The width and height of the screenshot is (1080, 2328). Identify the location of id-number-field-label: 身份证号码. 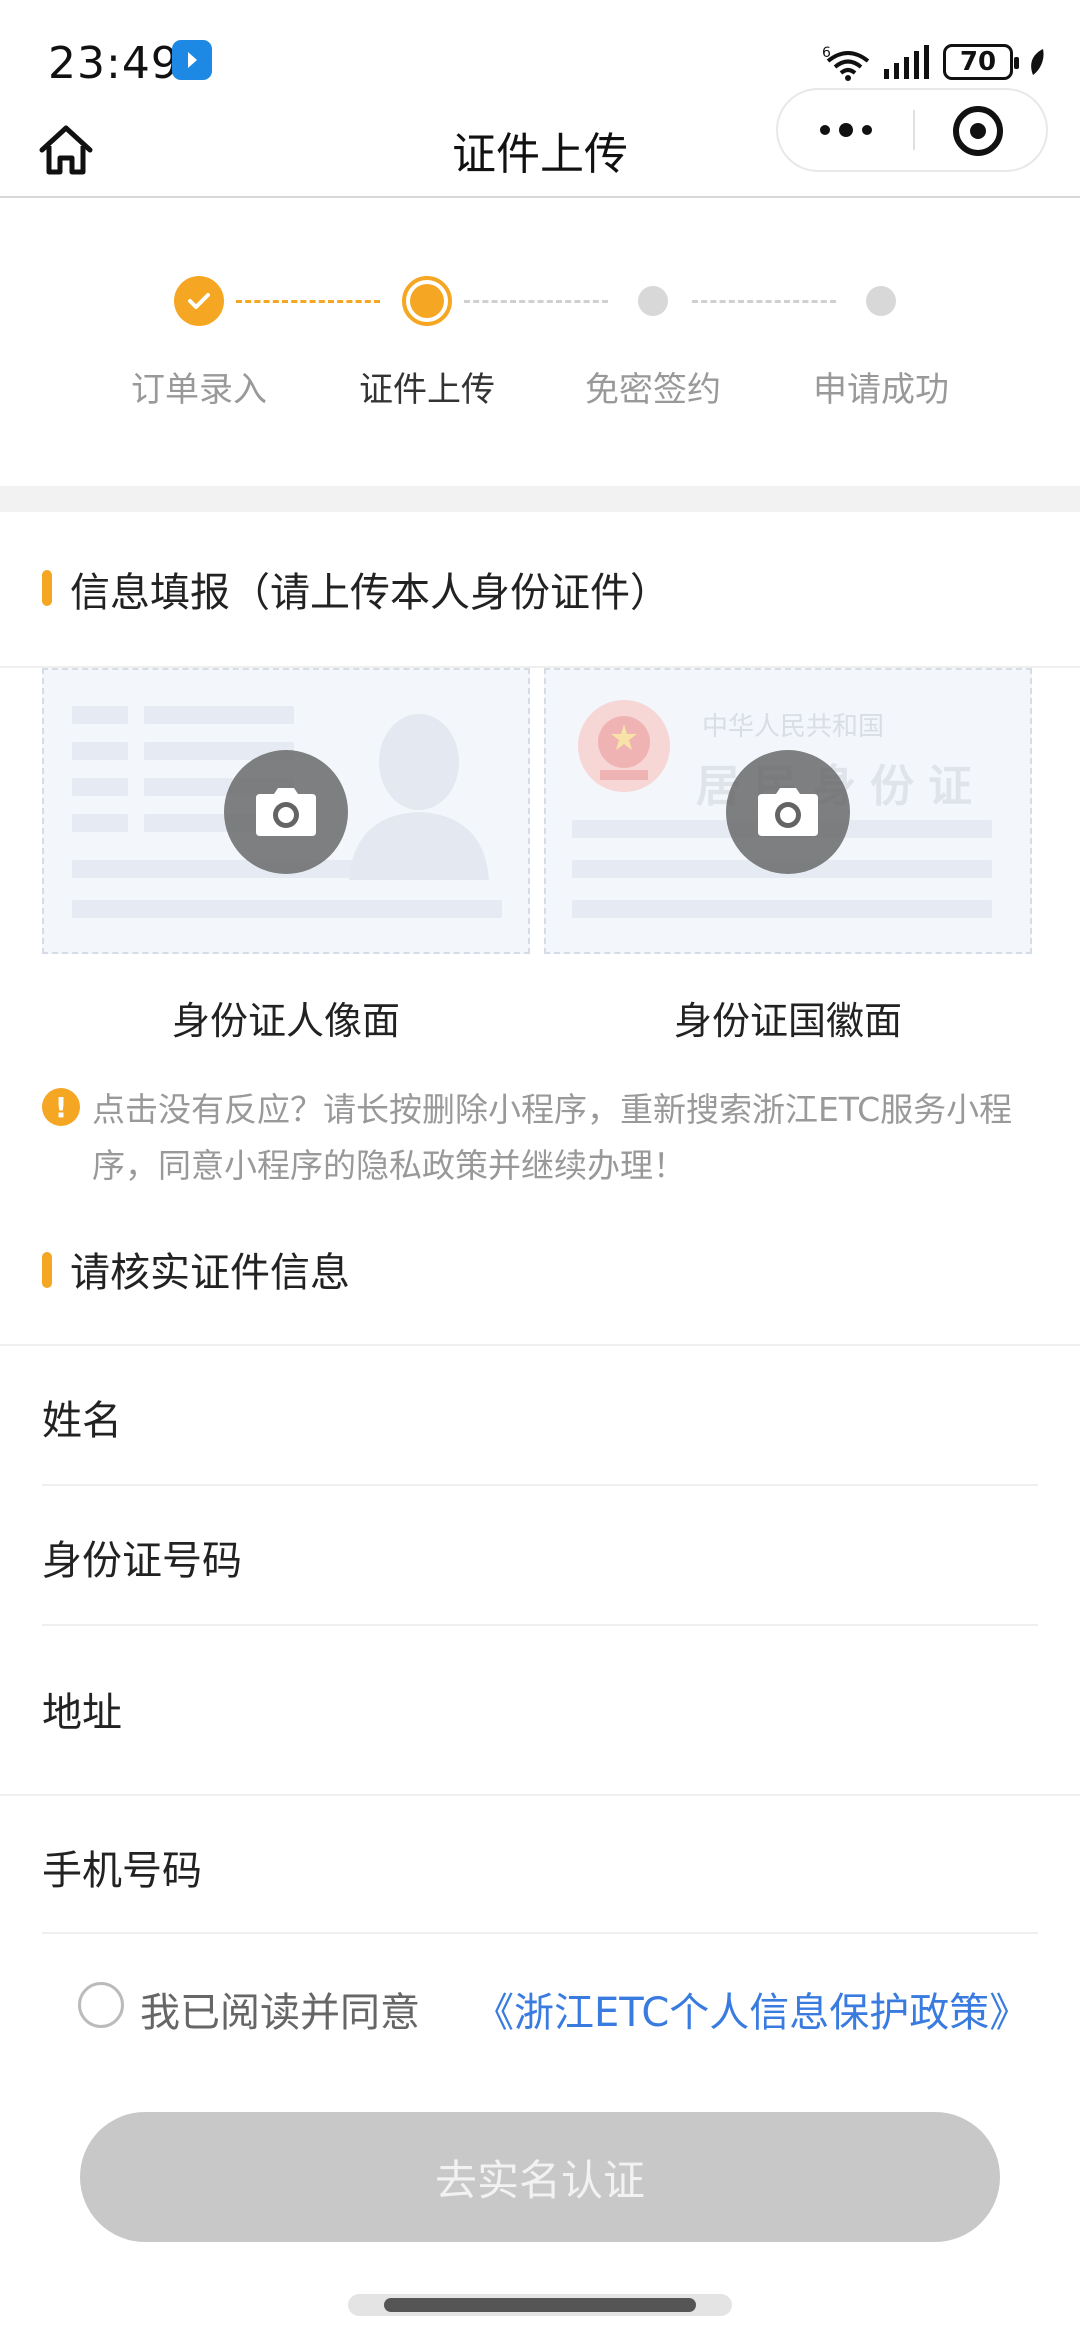
(142, 1561).